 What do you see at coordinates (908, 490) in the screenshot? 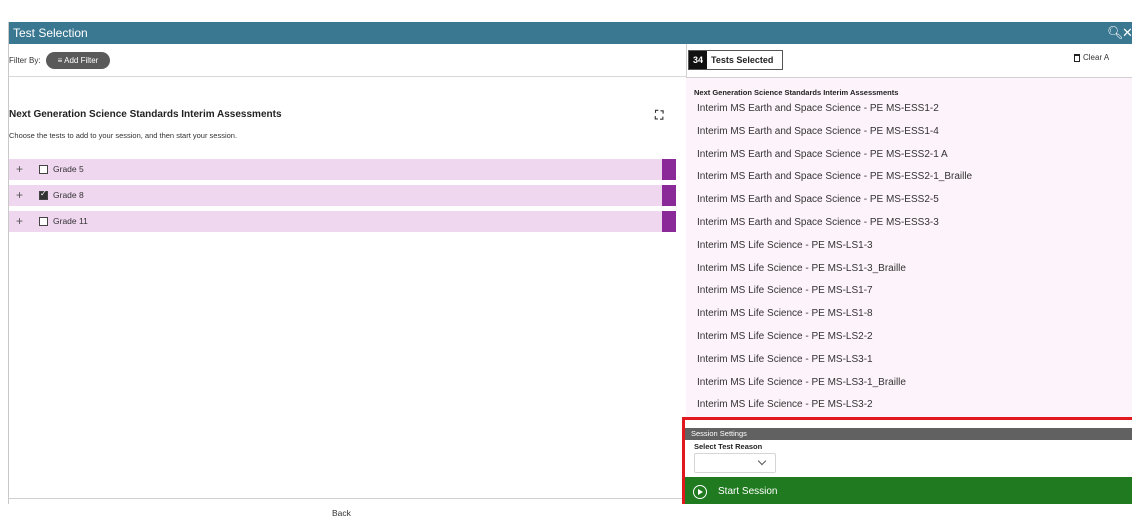
I see `start-session-button: Start Session` at bounding box center [908, 490].